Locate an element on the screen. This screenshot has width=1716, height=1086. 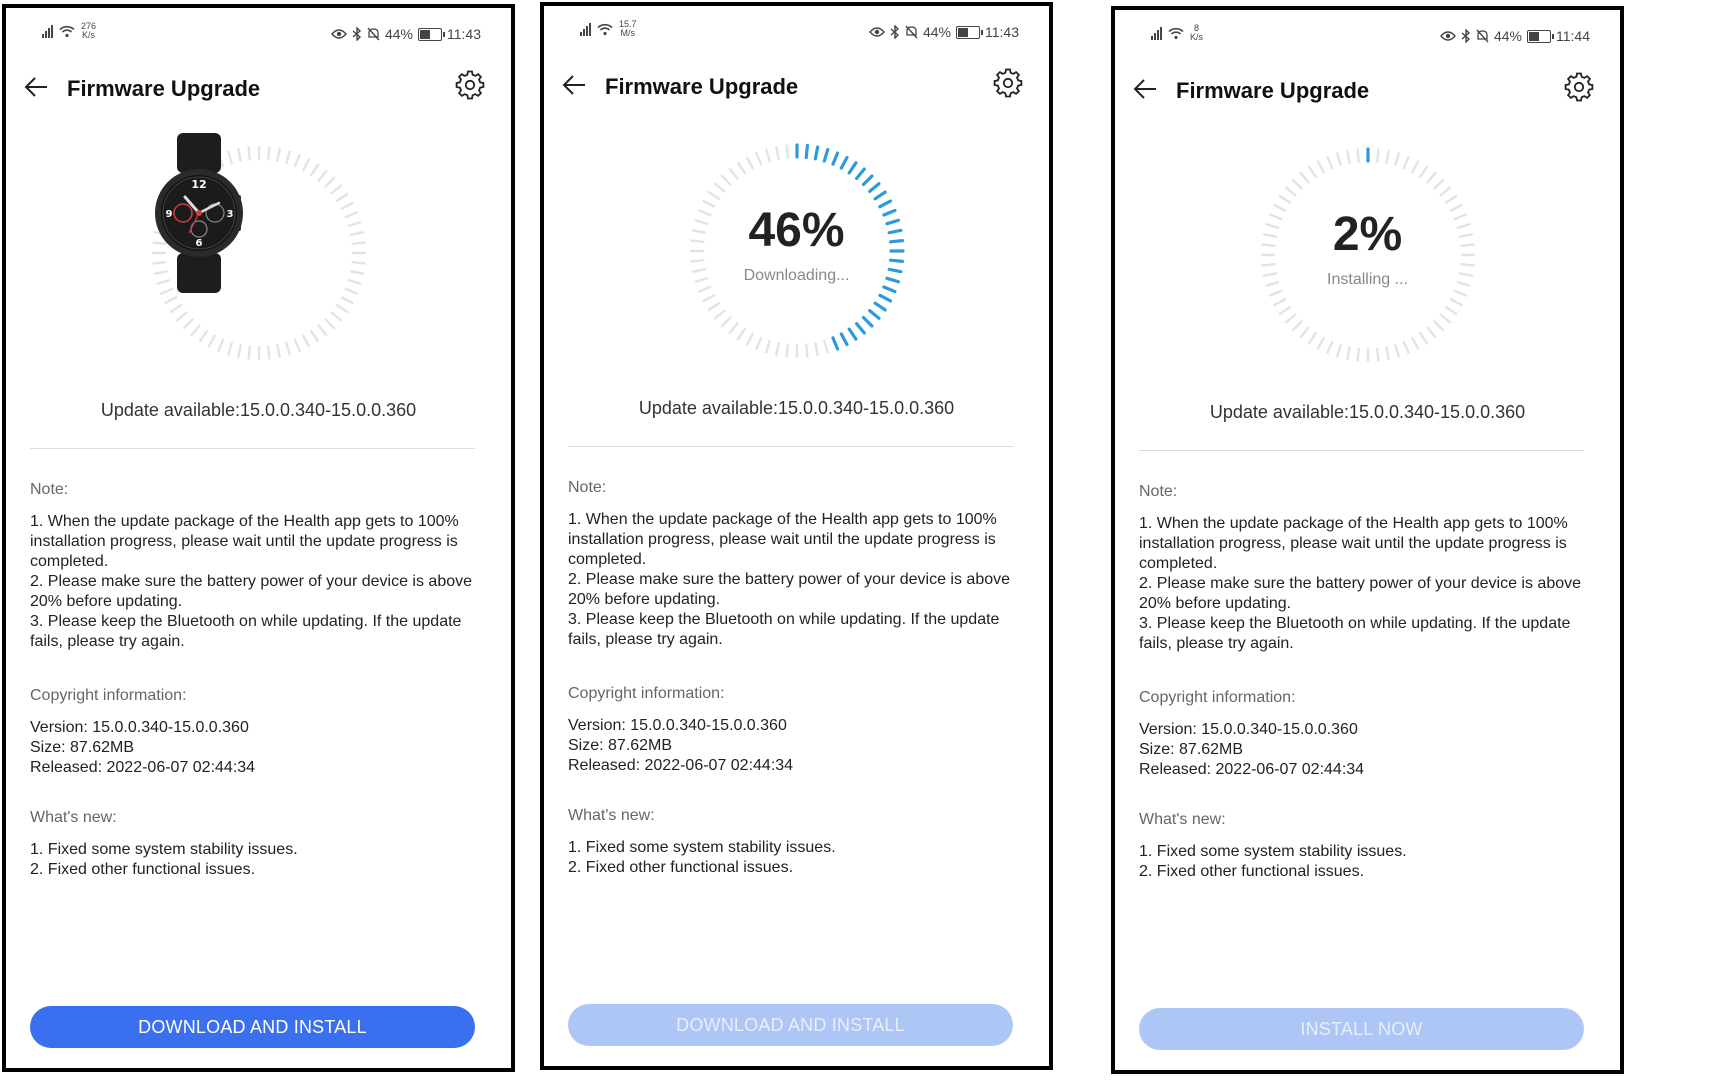
progress-percent: 2% is located at coordinates (1367, 234).